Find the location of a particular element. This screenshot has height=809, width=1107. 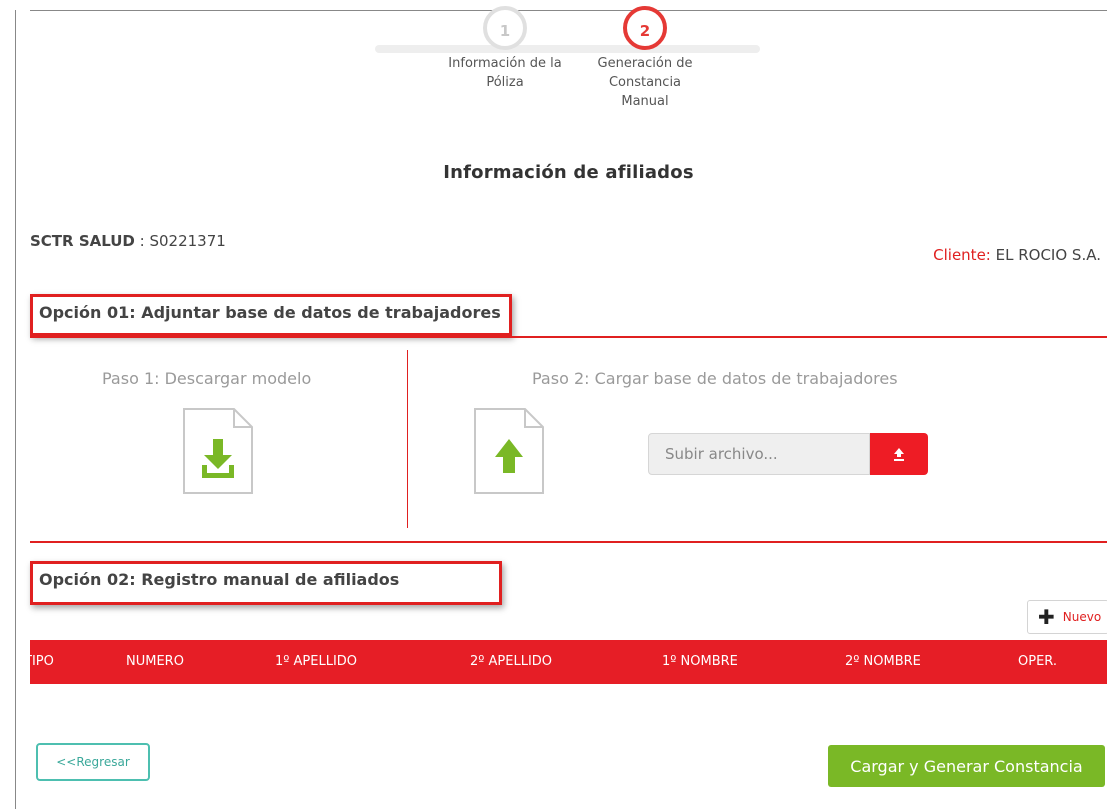

page-title: Información de afiliados is located at coordinates (568, 172).